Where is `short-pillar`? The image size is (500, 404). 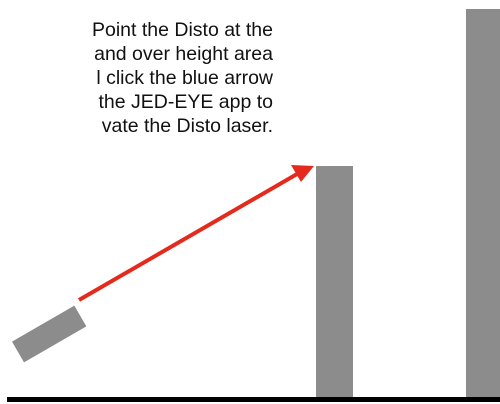
short-pillar is located at coordinates (334, 284).